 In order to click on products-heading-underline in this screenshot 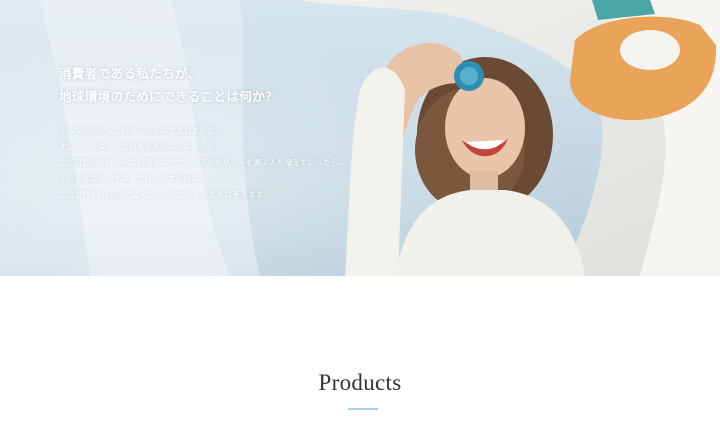, I will do `click(363, 409)`.